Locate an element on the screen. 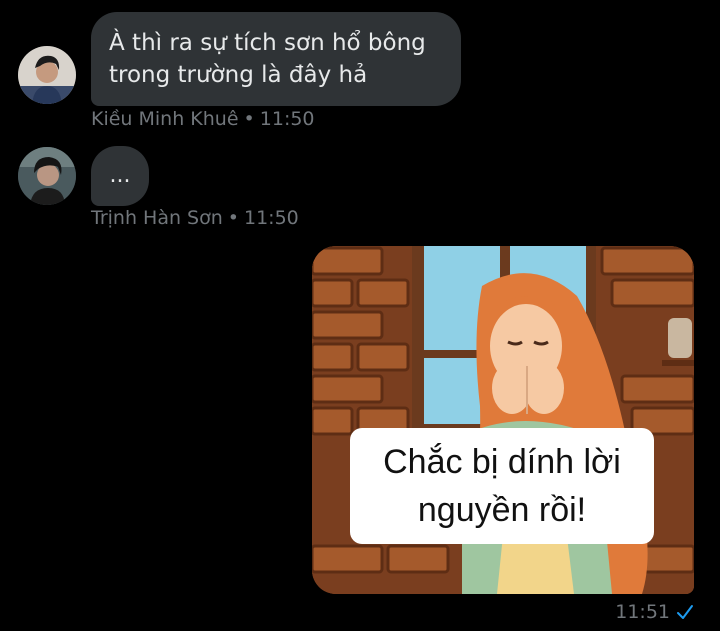 This screenshot has height=631, width=720. message-meta: Kiều Minh Khuê • 11:50 is located at coordinates (203, 119).